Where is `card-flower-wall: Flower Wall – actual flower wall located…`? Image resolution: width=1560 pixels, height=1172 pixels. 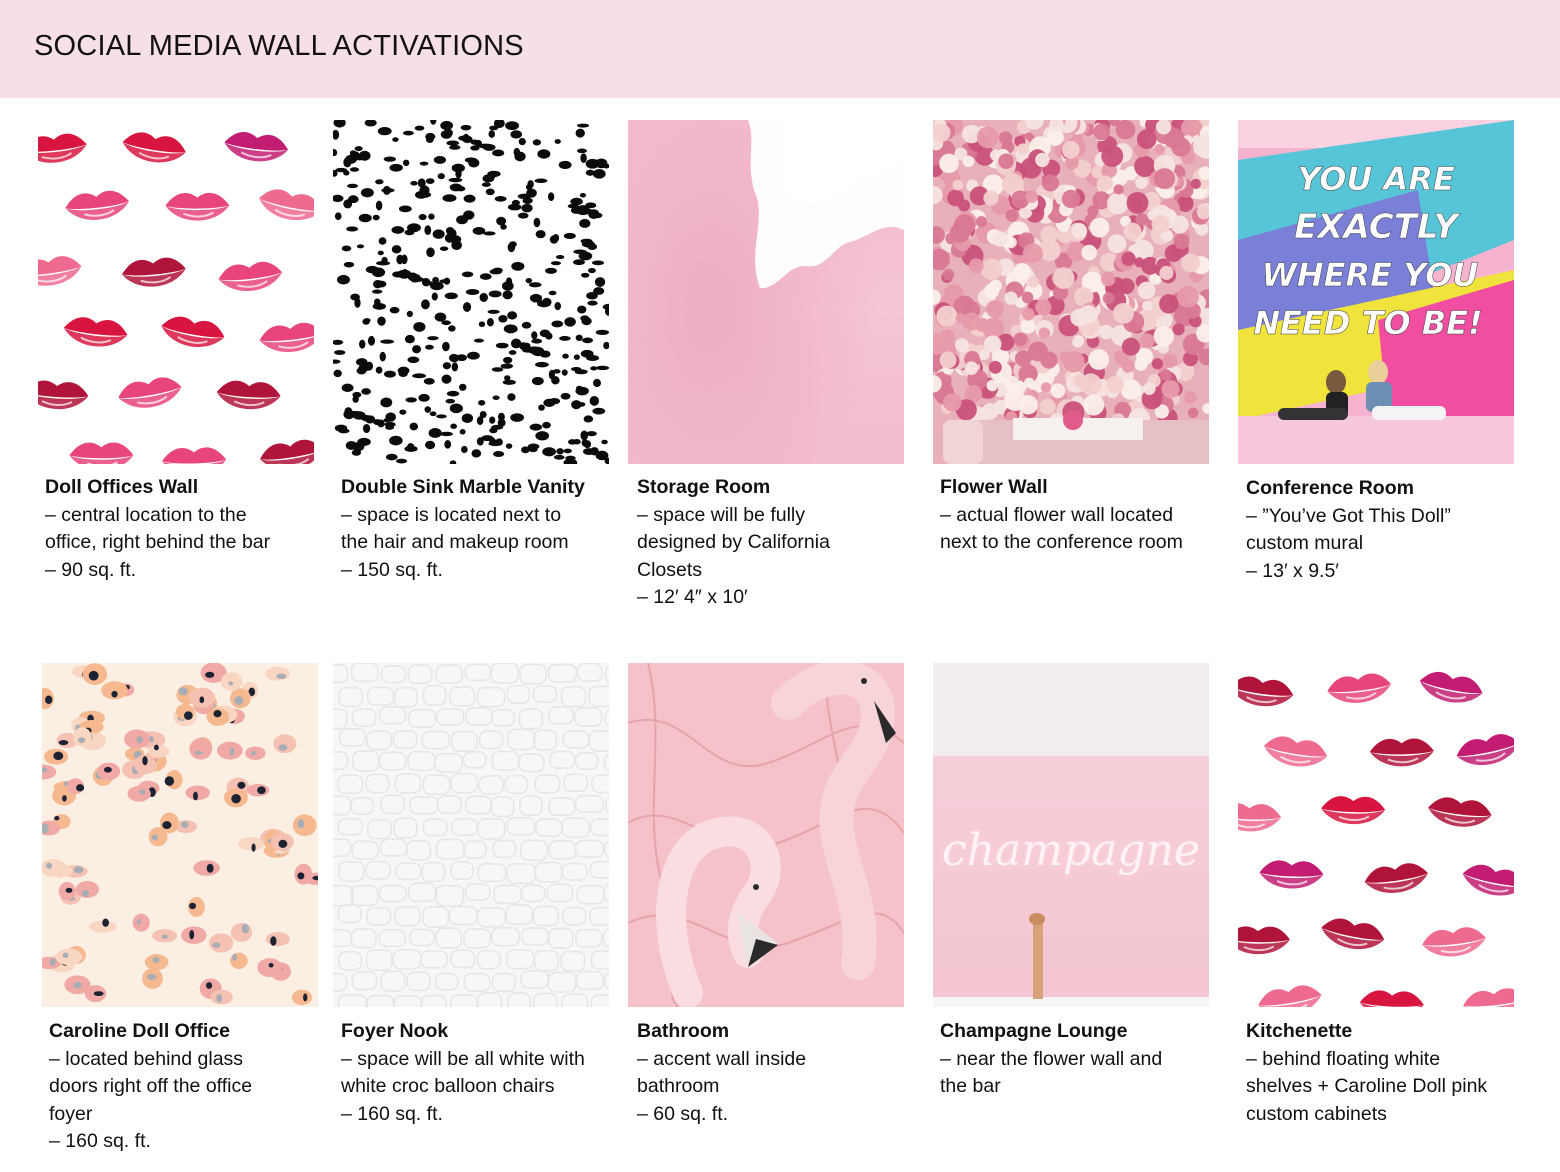
card-flower-wall: Flower Wall – actual flower wall located… is located at coordinates (1075, 515).